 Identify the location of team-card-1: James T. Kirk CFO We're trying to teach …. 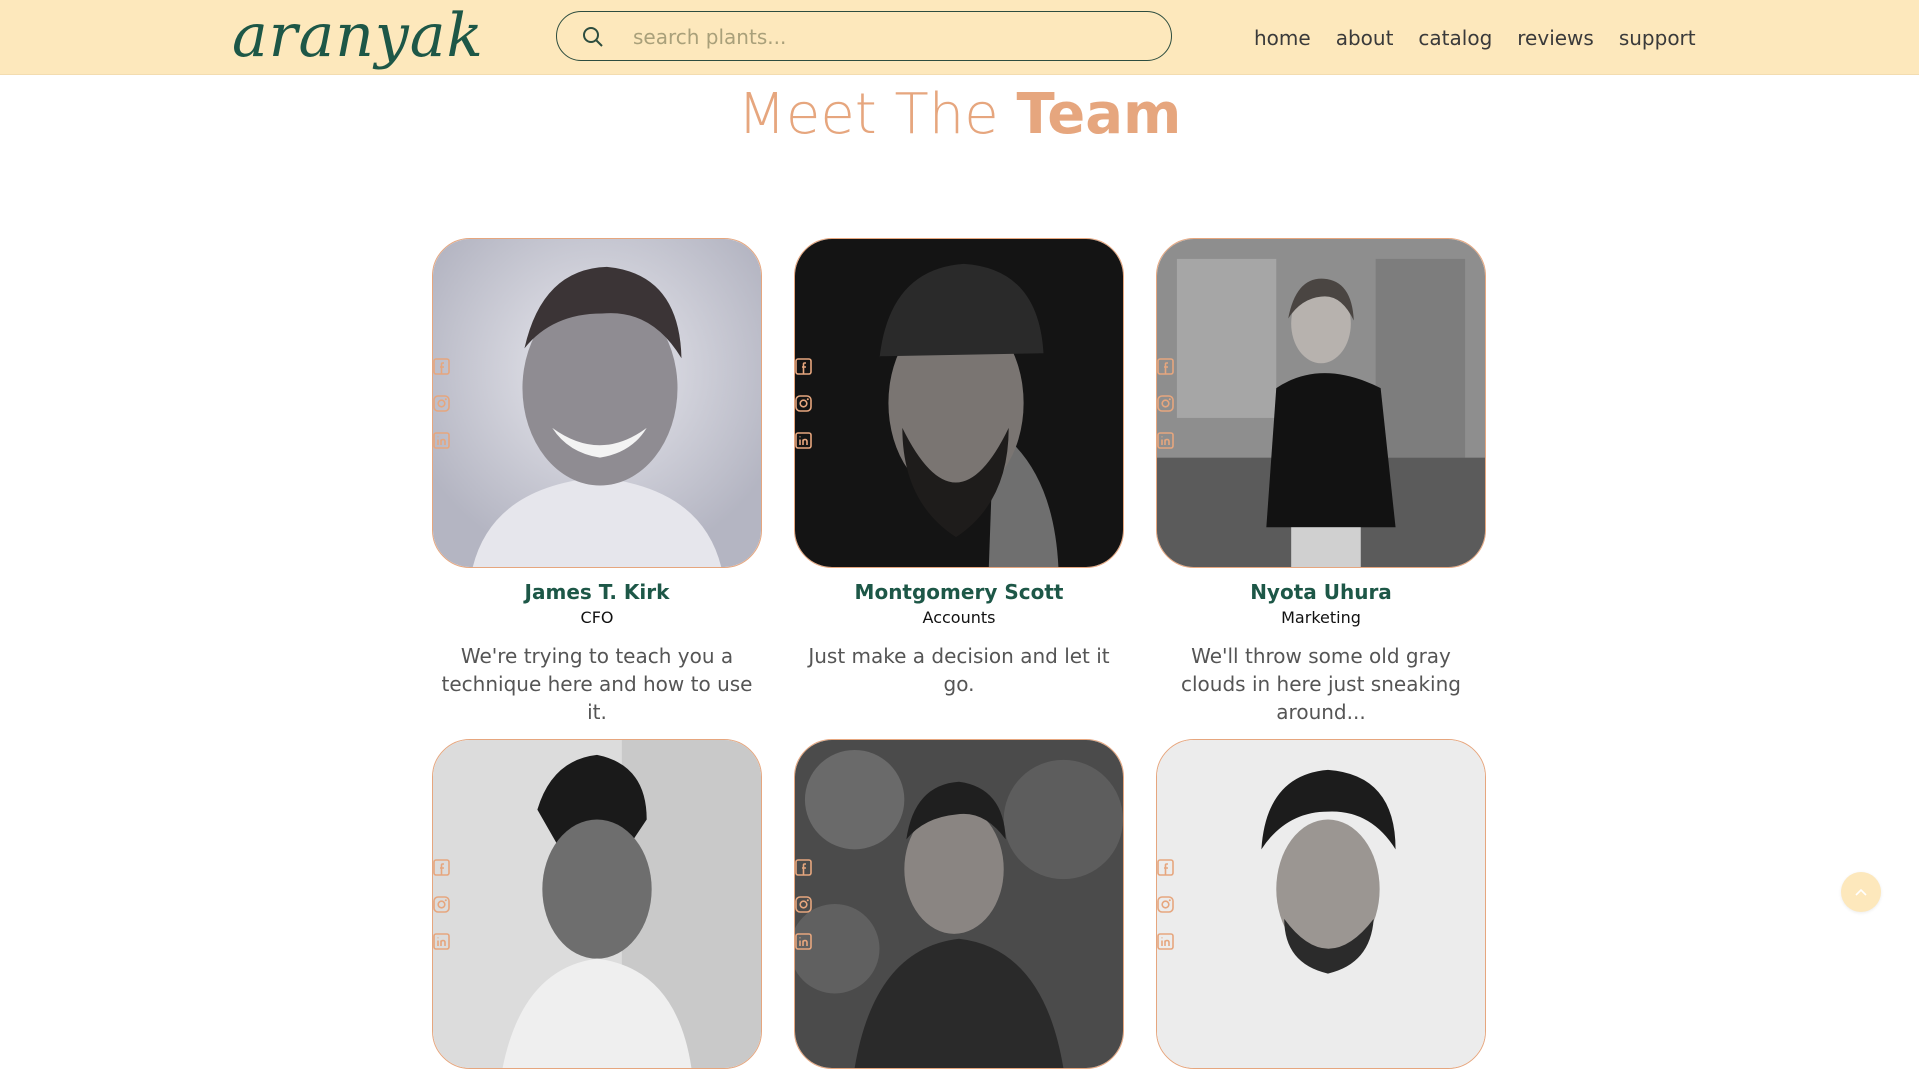
(597, 482).